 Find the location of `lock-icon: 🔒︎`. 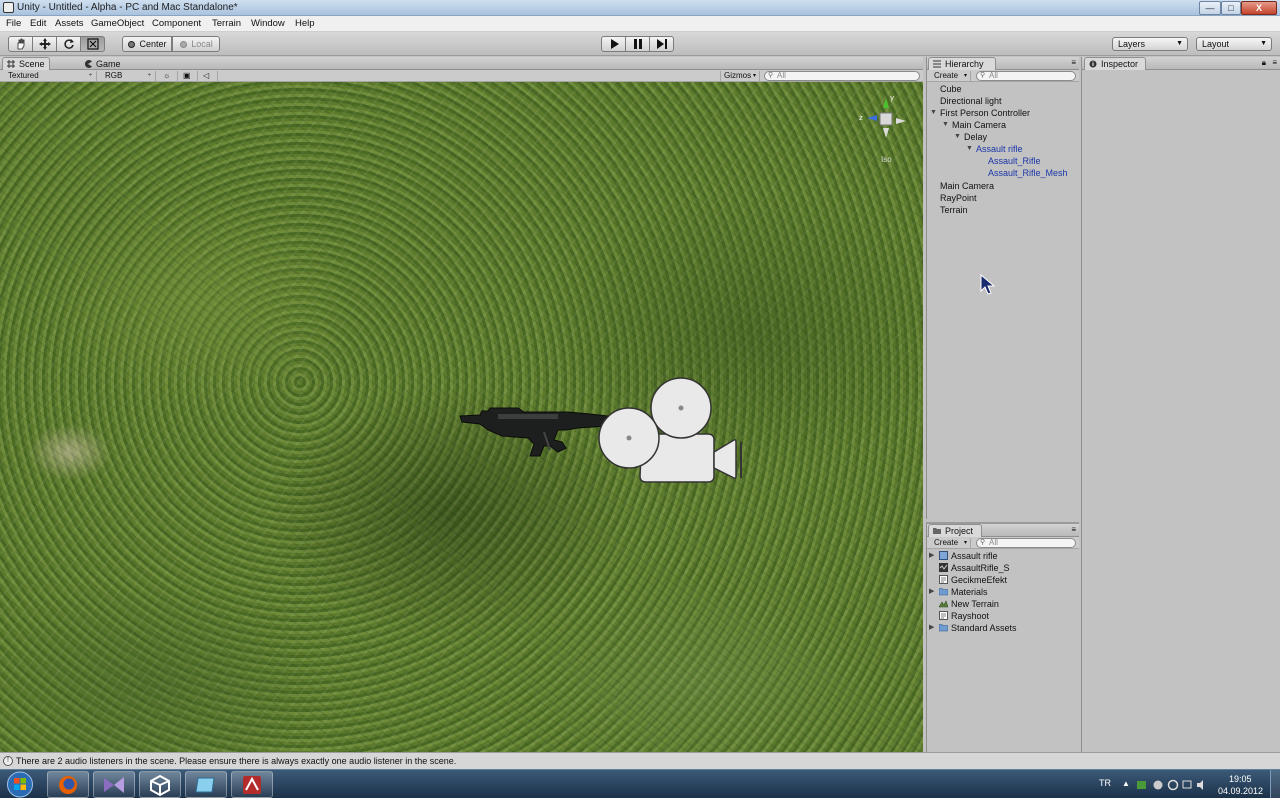

lock-icon: 🔒︎ is located at coordinates (1264, 63).